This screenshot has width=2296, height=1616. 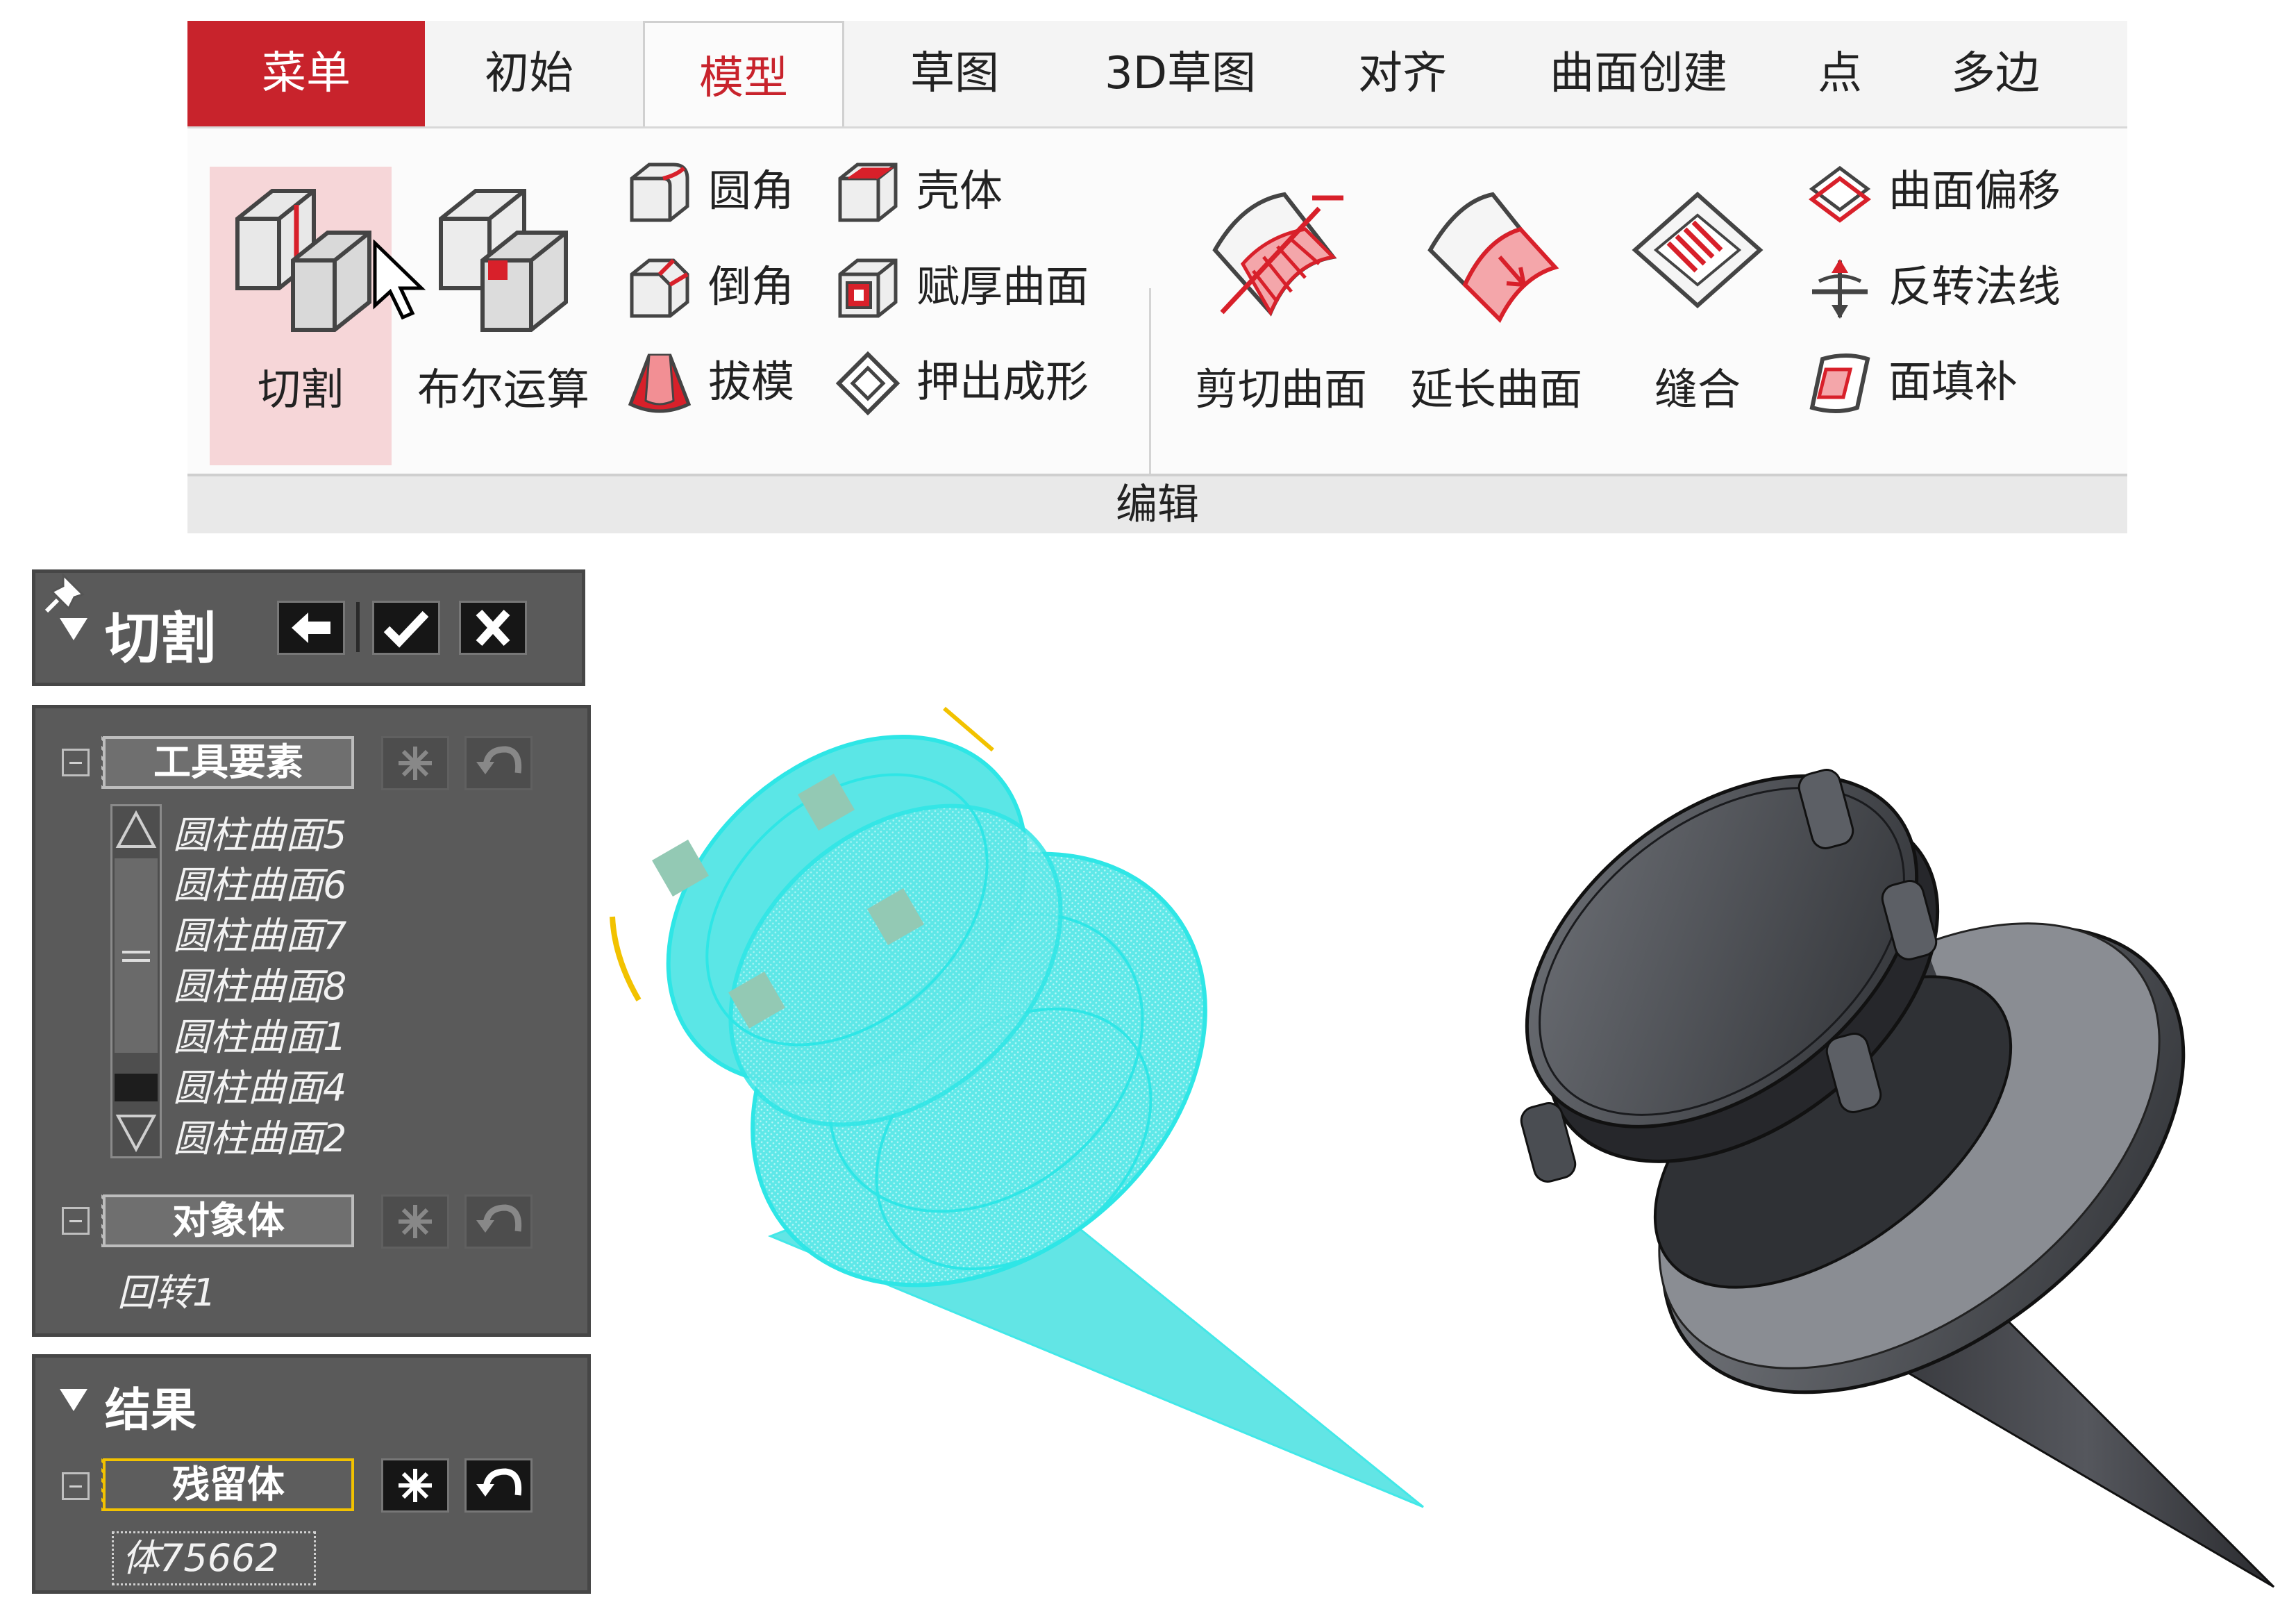 I want to click on scroll-down-icon, so click(x=136, y=1132).